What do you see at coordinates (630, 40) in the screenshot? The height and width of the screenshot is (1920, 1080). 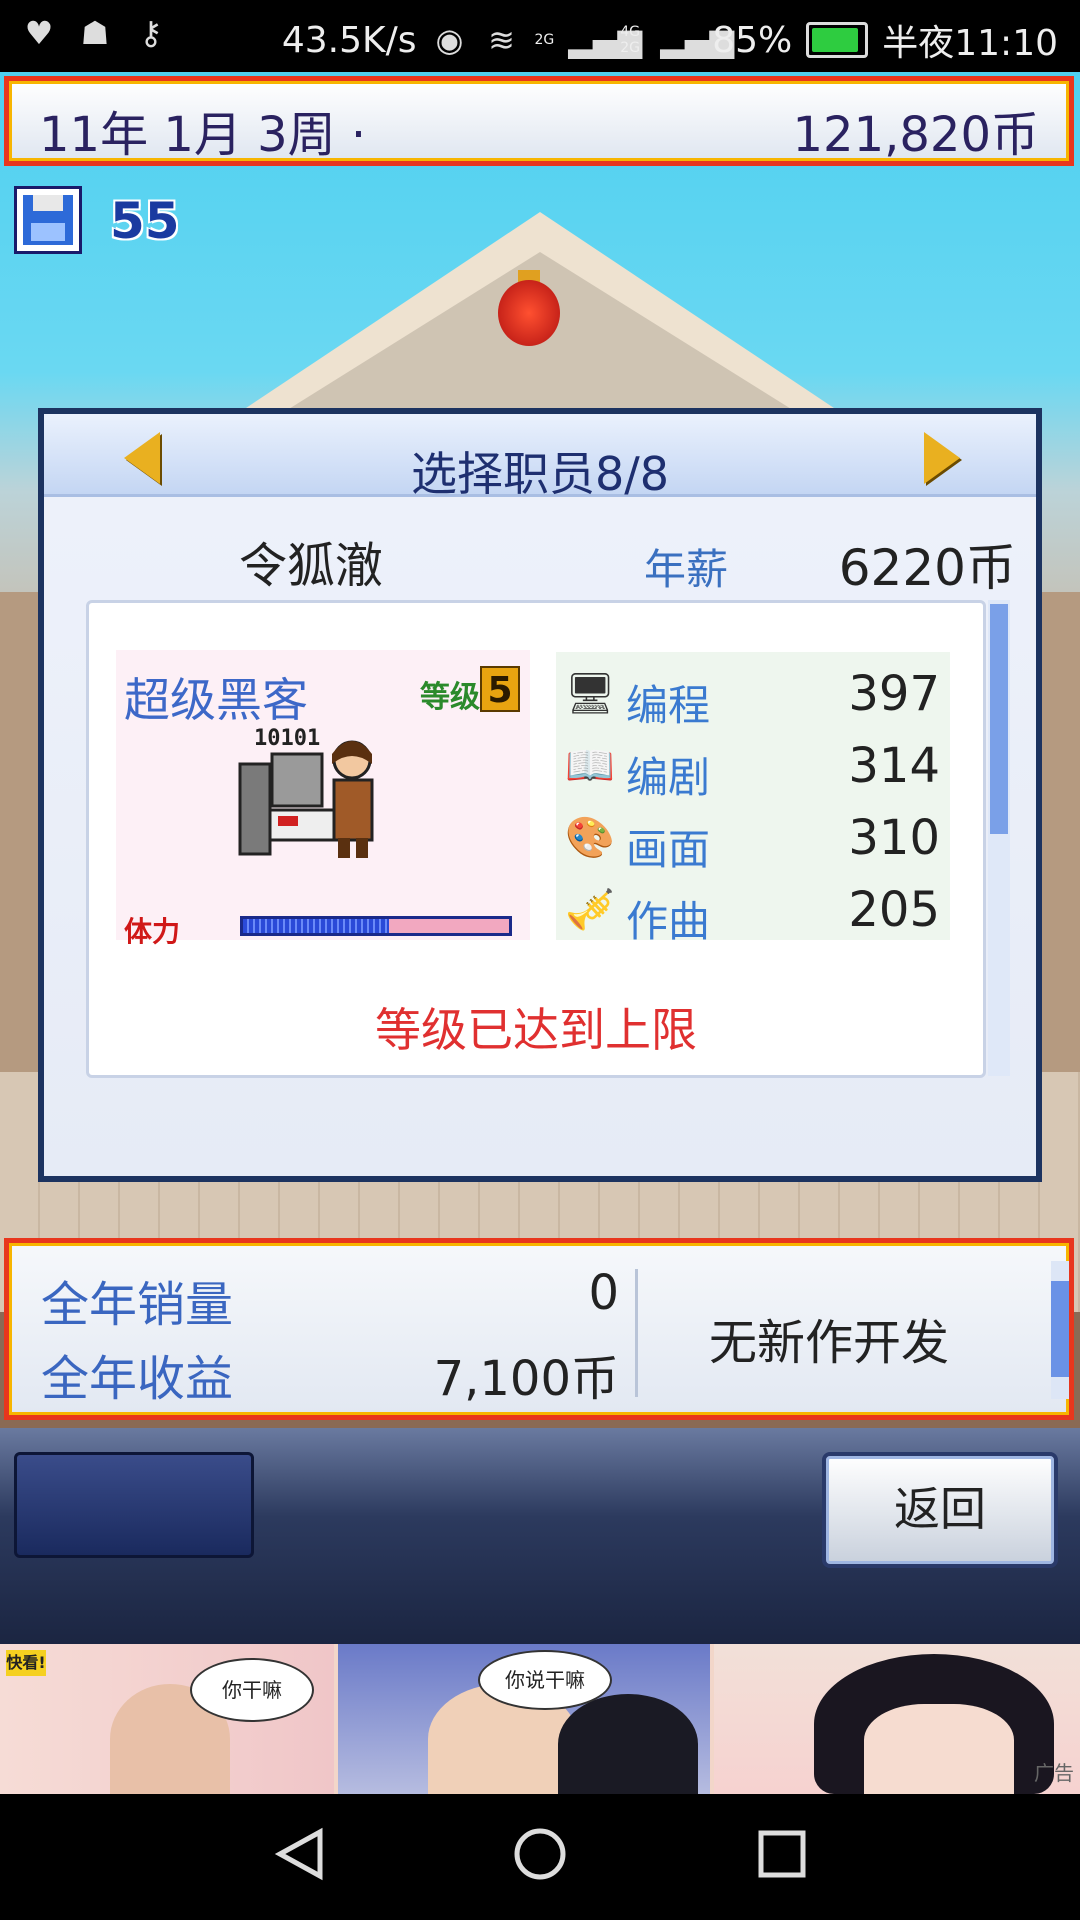 I see `signal-4g-label: 4G 2G` at bounding box center [630, 40].